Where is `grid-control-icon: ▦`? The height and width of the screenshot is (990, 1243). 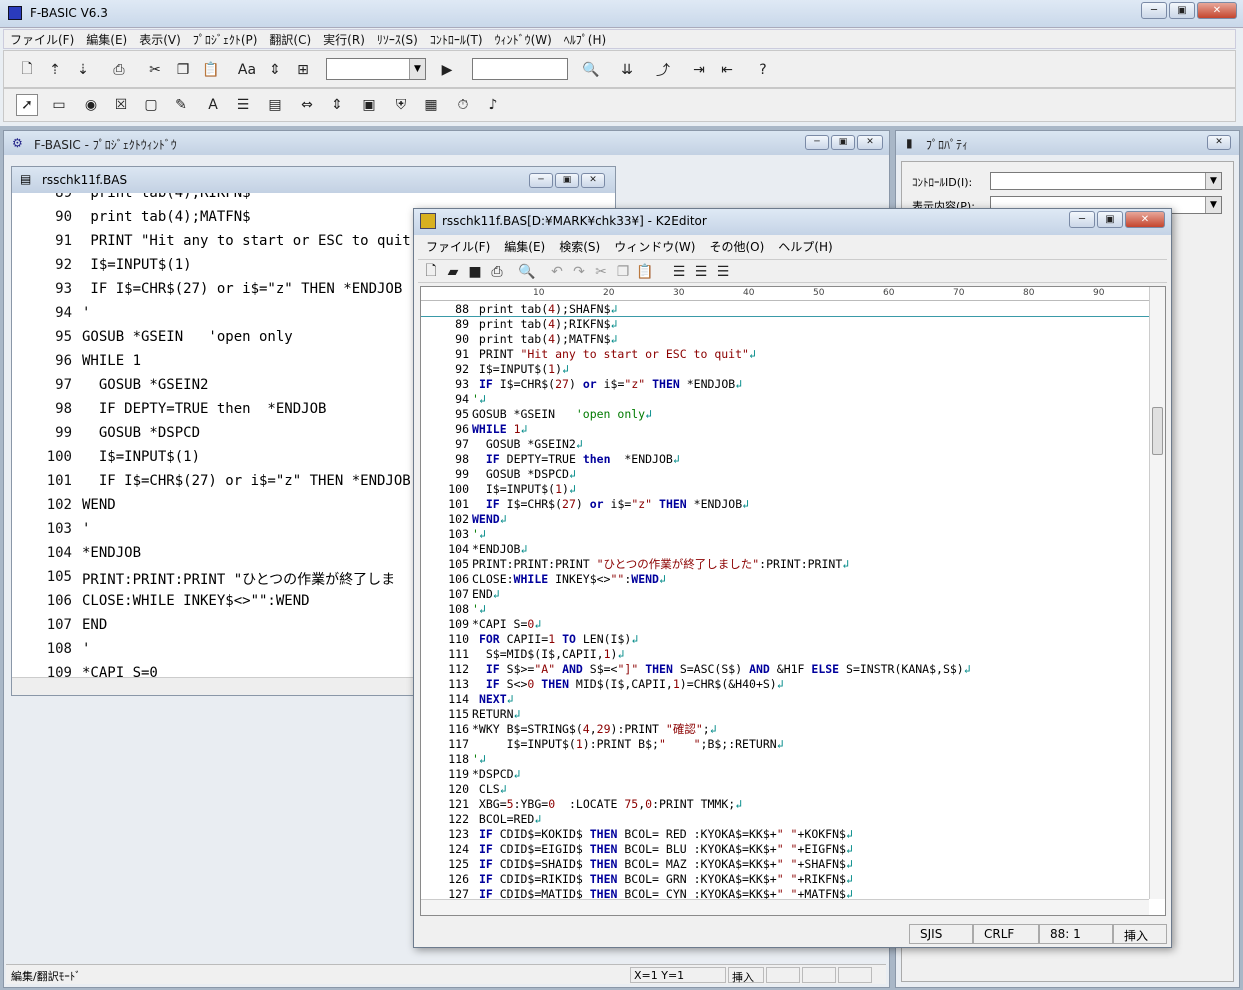
grid-control-icon: ▦ is located at coordinates (431, 105).